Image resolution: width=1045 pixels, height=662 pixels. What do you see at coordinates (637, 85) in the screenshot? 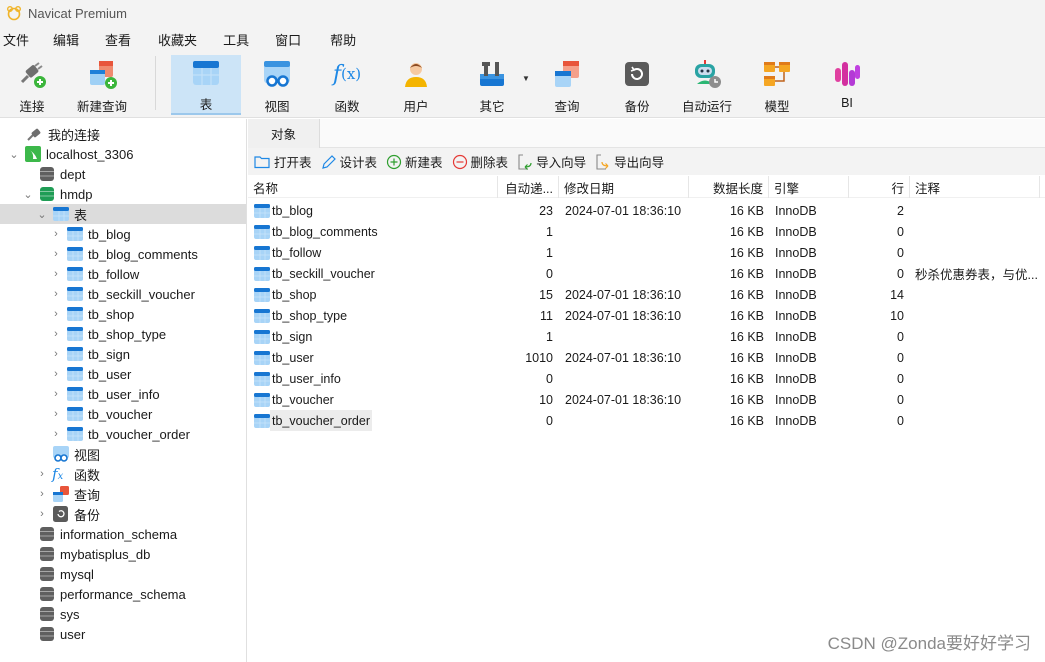
I see `toolbar-backup-button: 备份` at bounding box center [637, 85].